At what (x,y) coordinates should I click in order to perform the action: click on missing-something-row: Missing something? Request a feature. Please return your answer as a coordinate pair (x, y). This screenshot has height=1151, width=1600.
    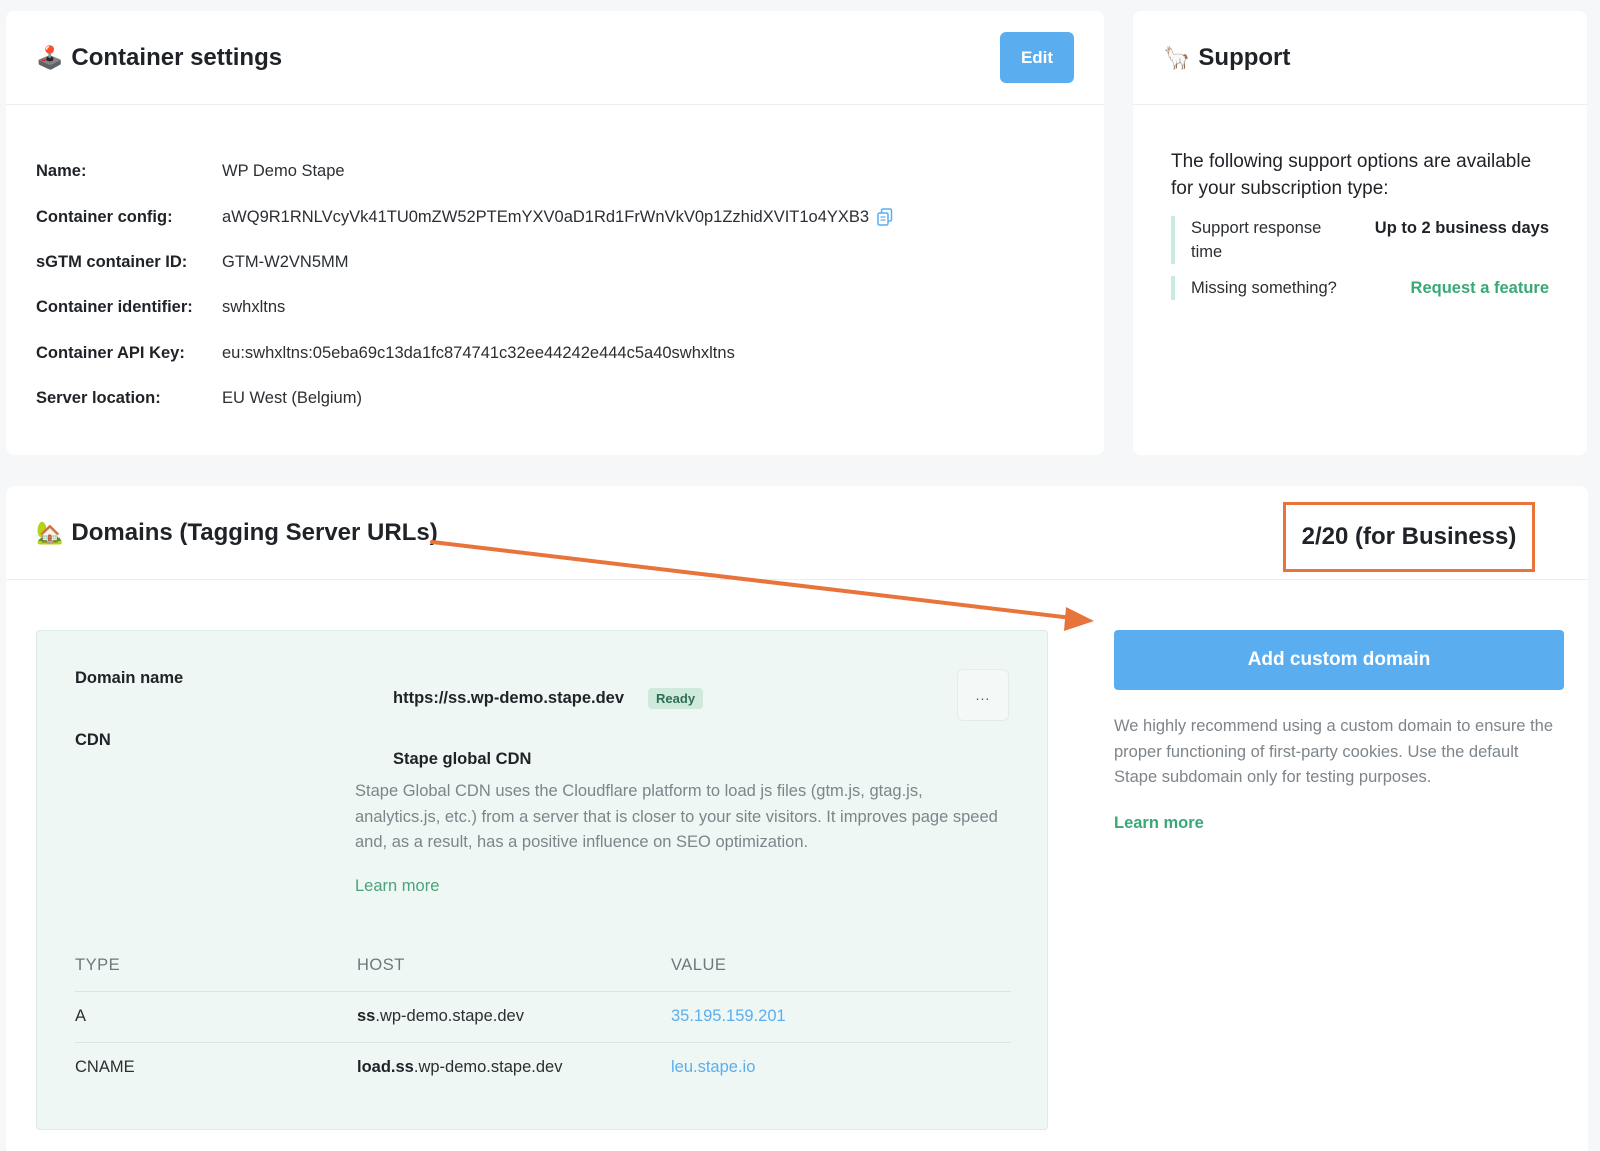
    Looking at the image, I should click on (1360, 288).